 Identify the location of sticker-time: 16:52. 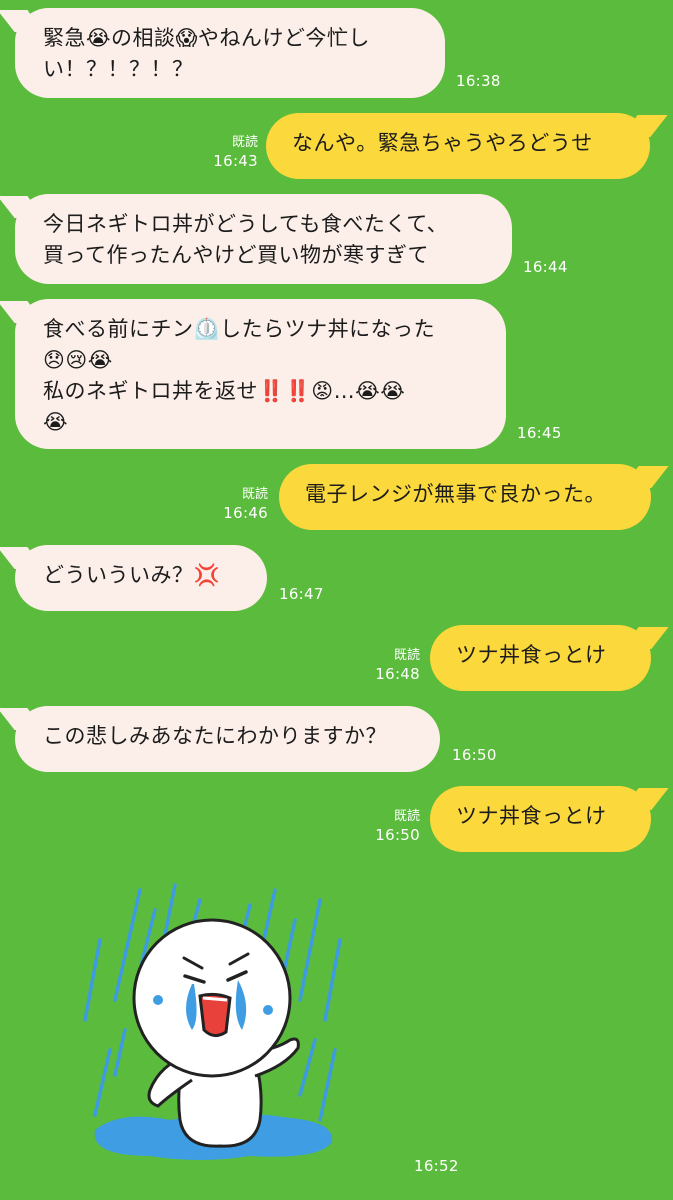
(436, 1166).